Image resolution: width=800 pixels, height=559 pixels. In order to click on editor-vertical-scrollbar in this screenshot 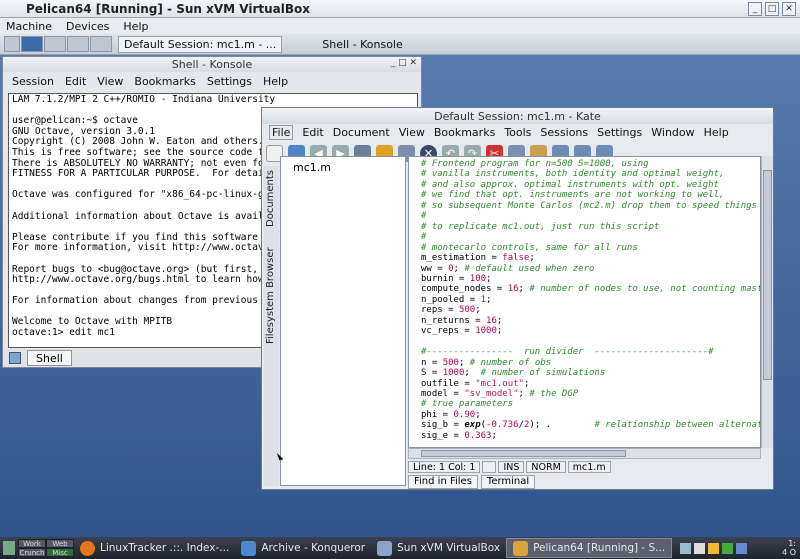, I will do `click(767, 302)`.